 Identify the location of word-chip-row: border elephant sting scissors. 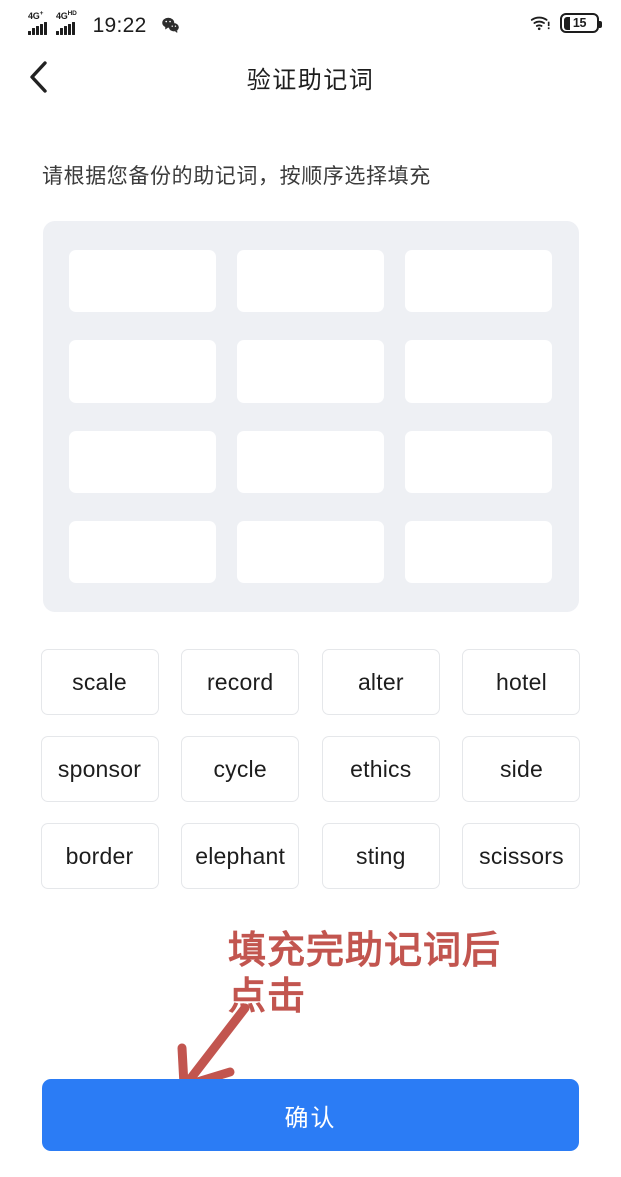
(310, 856).